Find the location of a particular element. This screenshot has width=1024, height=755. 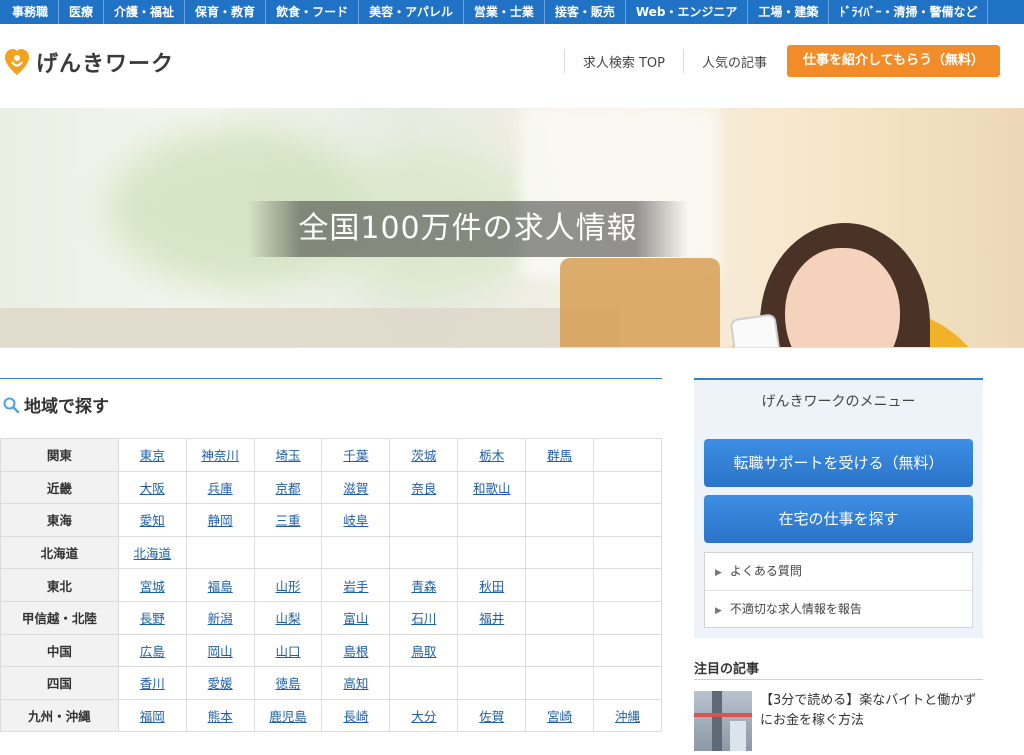

article-title: 【3分で読める】楽なバイトと働かずにお金を稼ぐ方法 is located at coordinates (871, 711).